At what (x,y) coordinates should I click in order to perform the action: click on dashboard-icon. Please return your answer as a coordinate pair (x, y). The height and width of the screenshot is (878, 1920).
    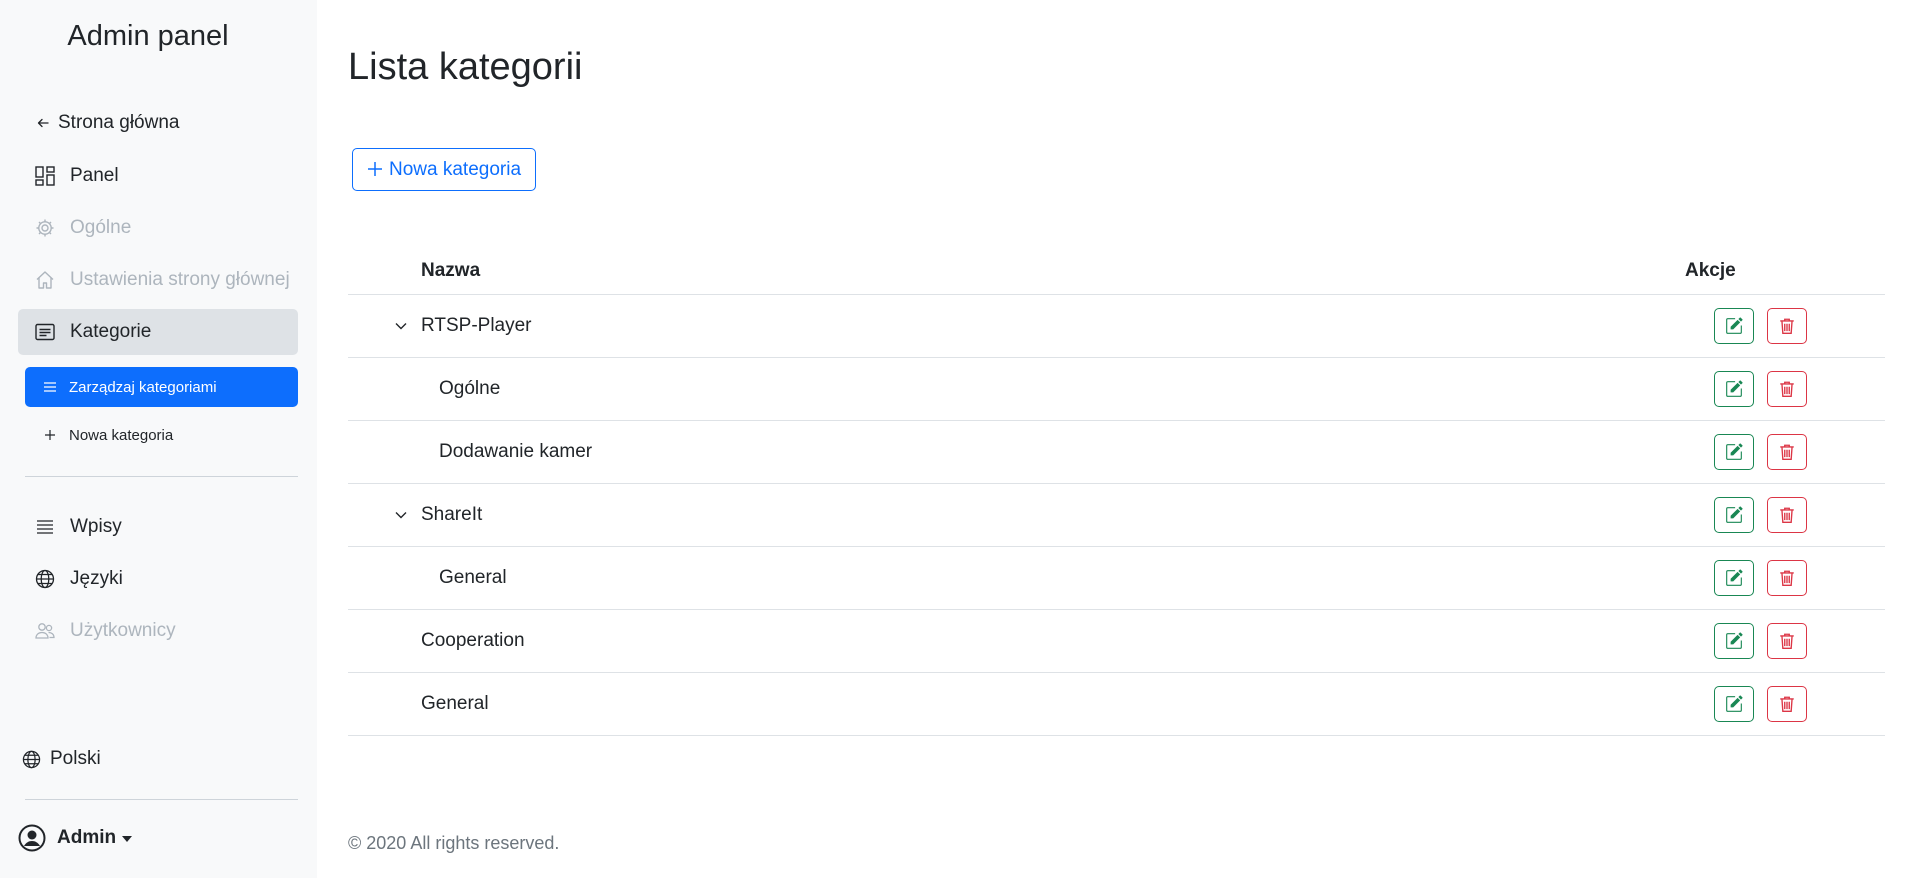
    Looking at the image, I should click on (45, 176).